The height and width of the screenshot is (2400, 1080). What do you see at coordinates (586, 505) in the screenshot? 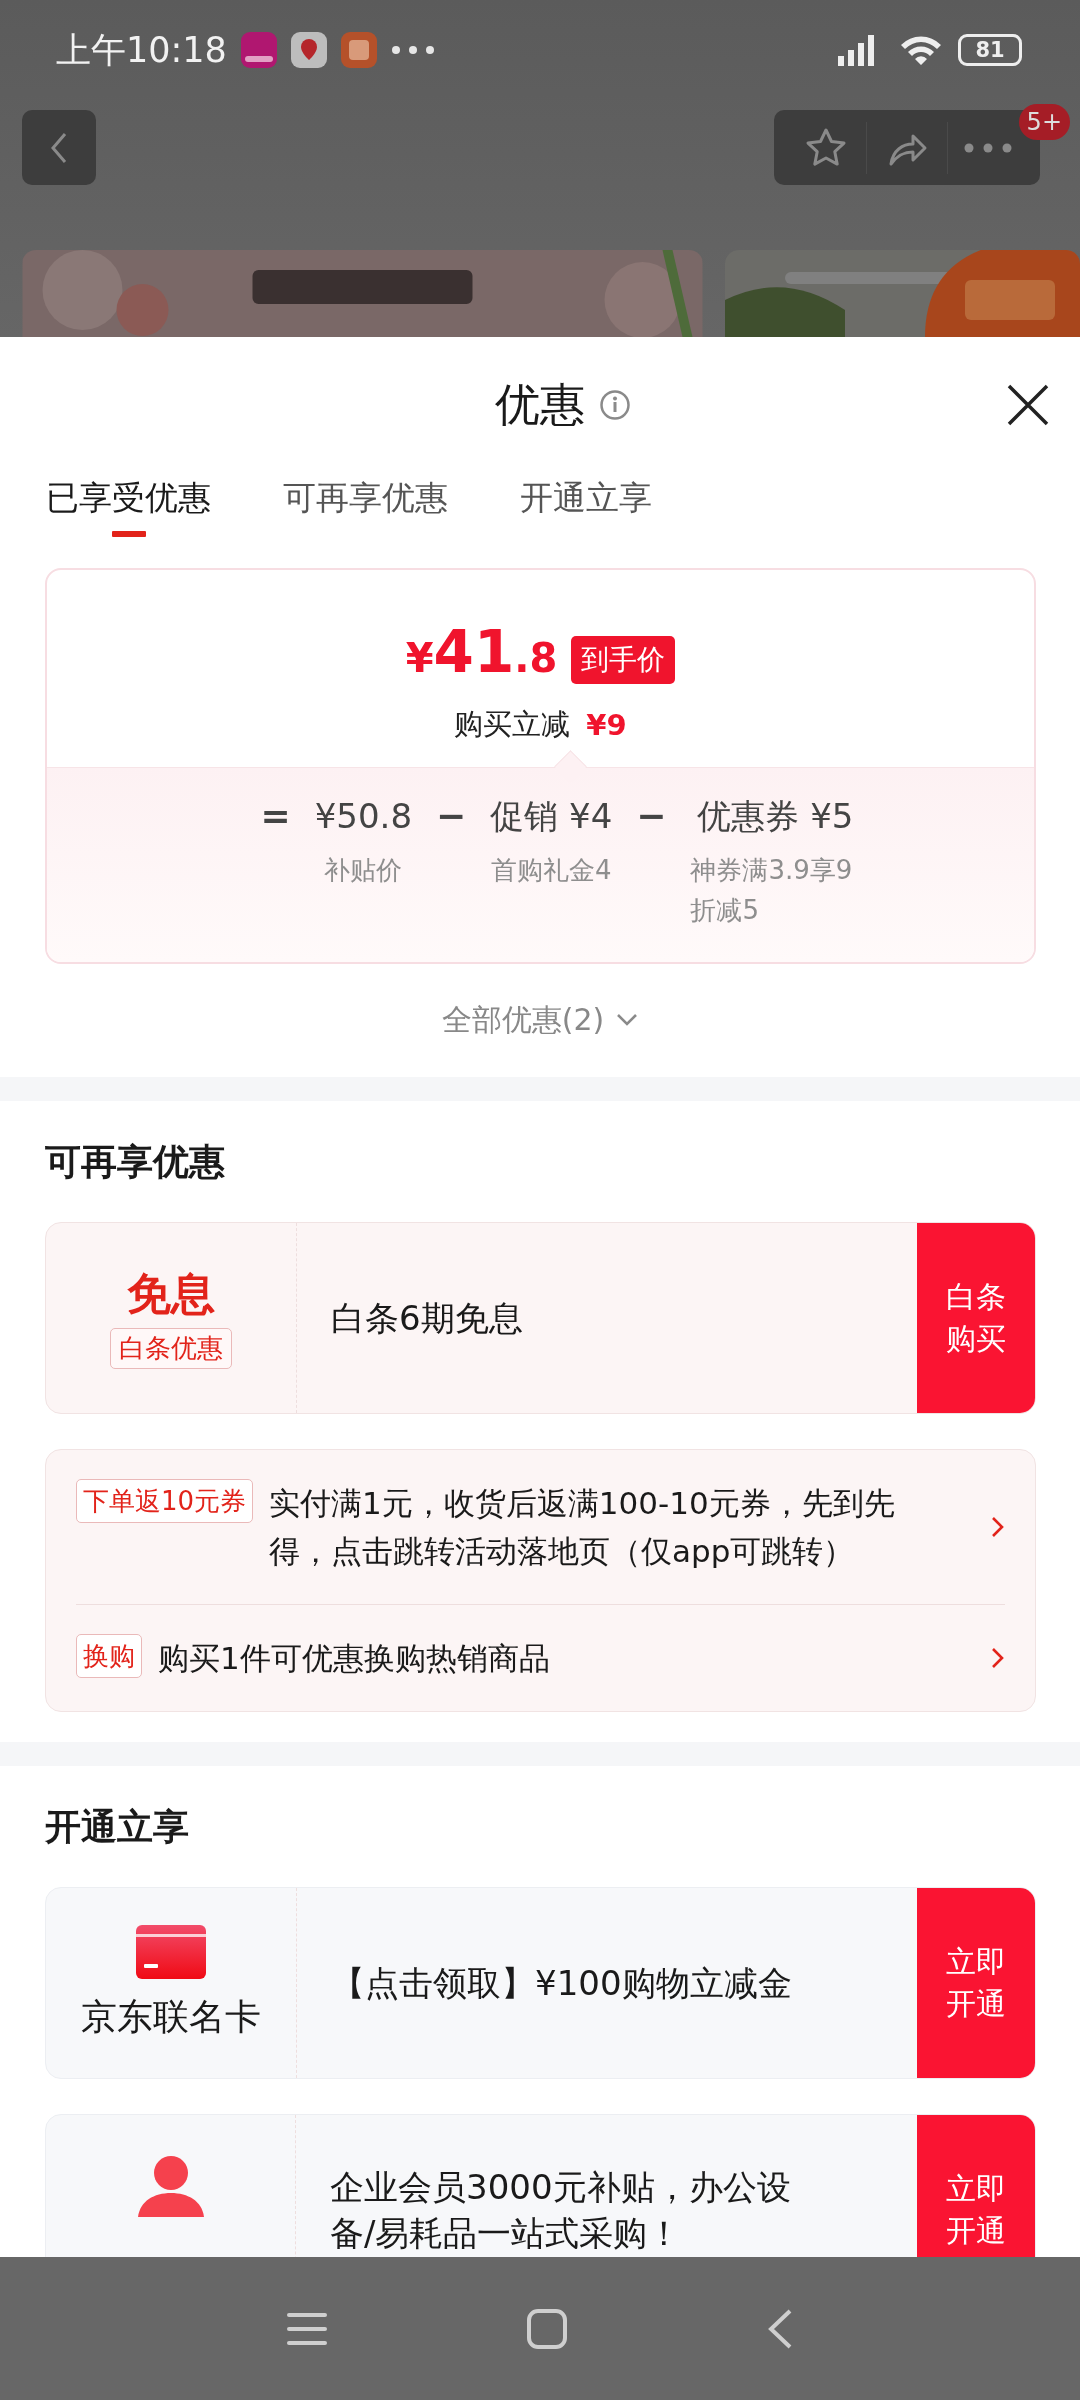
I see `tab: 开通立享` at bounding box center [586, 505].